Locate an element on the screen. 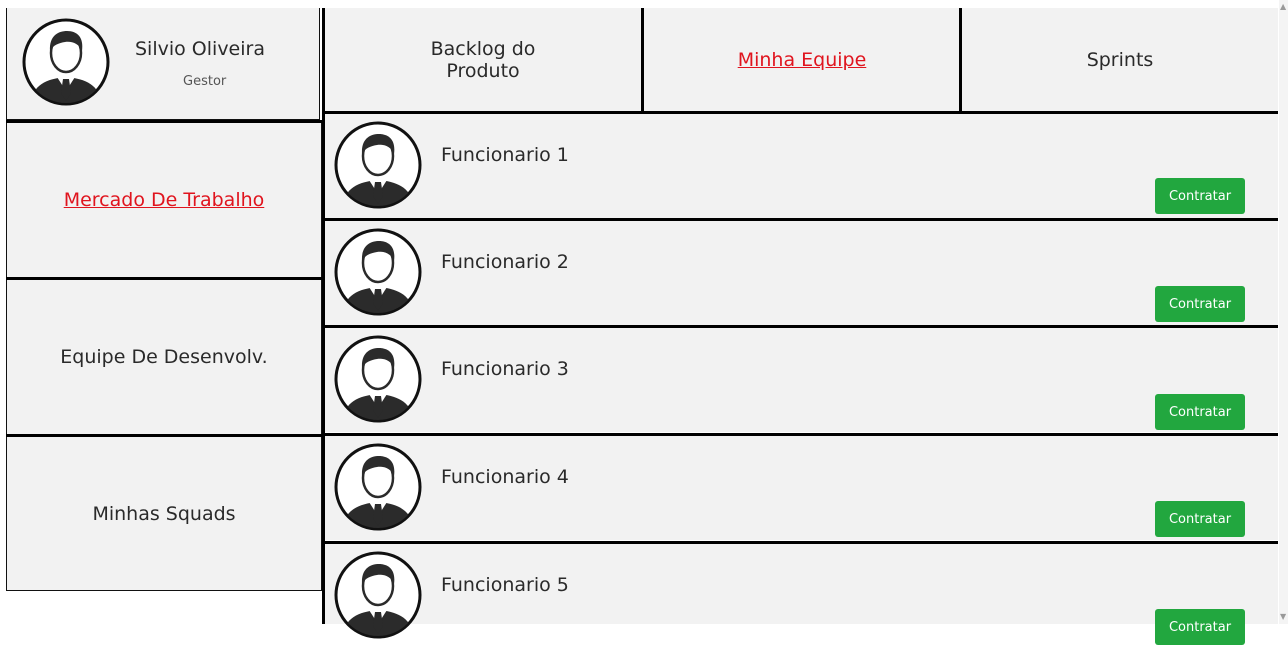 This screenshot has width=1288, height=645. scroll-up-icon: ▲ is located at coordinates (1283, 6).